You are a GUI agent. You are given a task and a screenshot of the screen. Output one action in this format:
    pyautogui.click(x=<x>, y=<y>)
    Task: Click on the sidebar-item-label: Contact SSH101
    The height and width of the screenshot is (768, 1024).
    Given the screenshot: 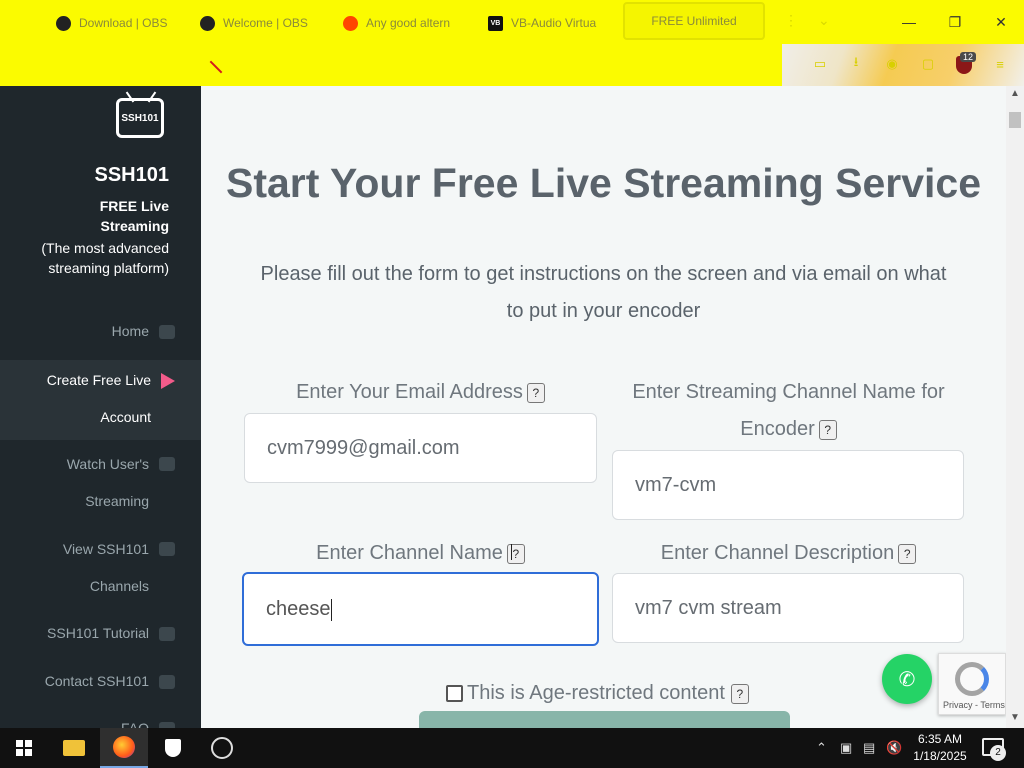 What is the action you would take?
    pyautogui.click(x=96, y=681)
    